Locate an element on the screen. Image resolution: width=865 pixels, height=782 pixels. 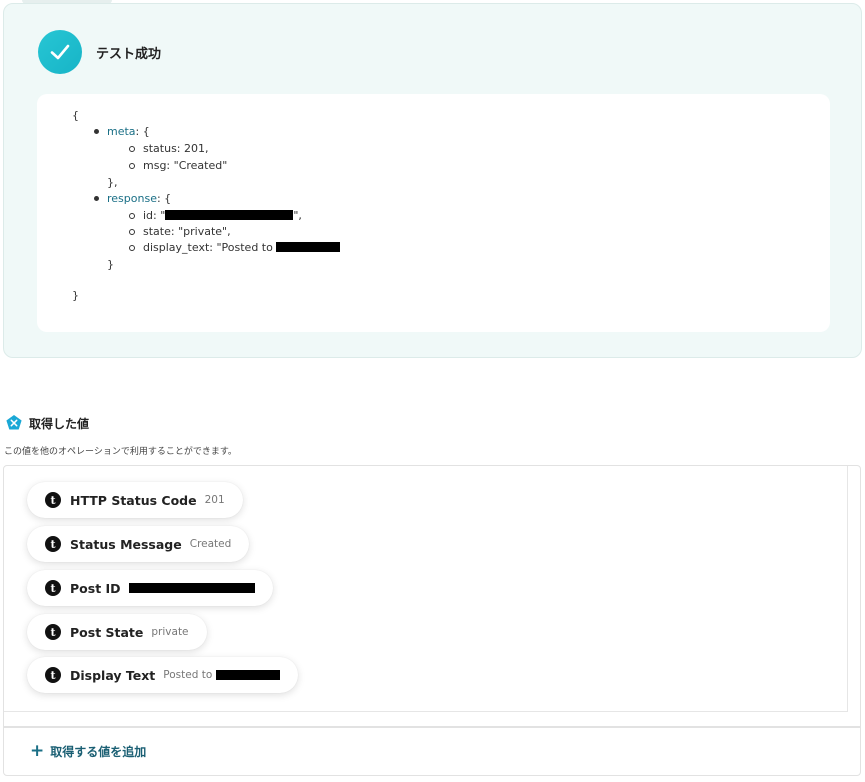
value-chip-http-status-code: t HTTP Status Code 201 is located at coordinates (135, 500).